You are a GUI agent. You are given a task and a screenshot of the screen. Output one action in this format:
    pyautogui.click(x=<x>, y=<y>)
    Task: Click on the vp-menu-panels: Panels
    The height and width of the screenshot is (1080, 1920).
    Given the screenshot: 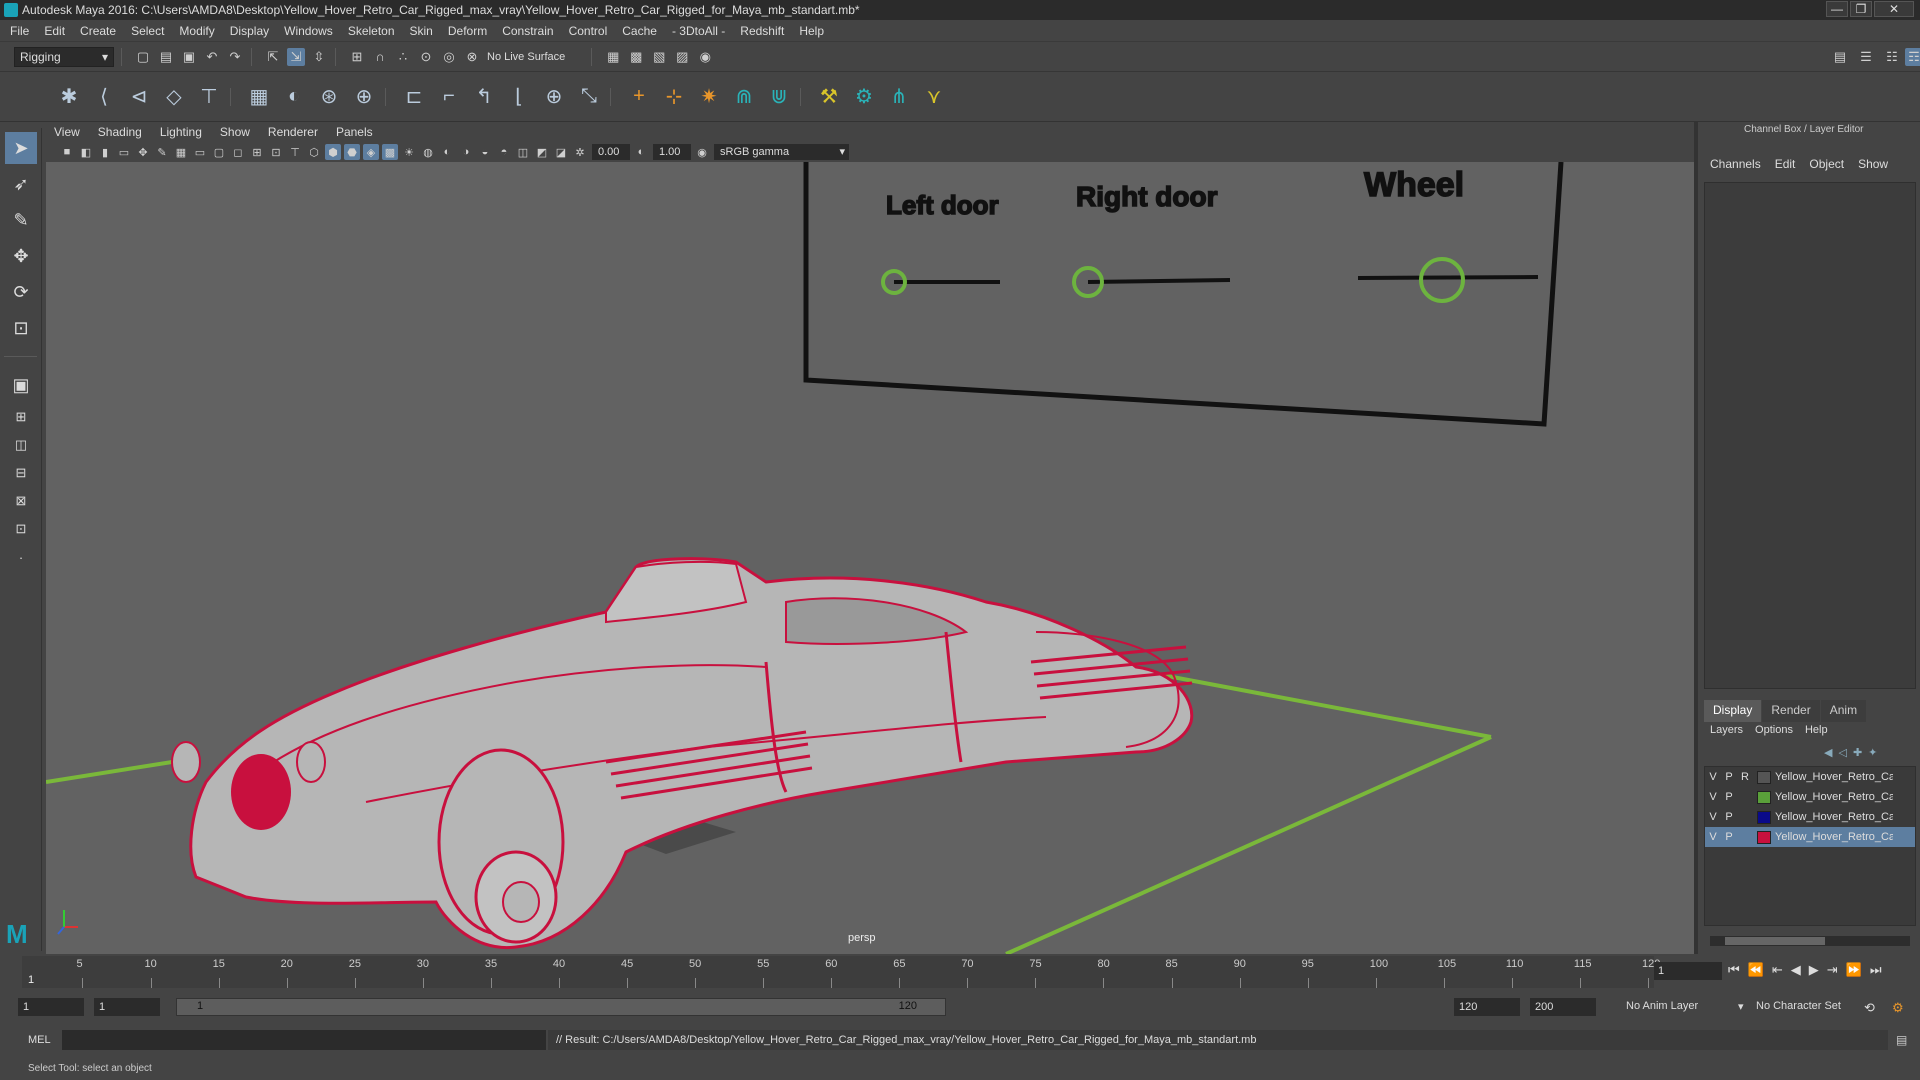 What is the action you would take?
    pyautogui.click(x=354, y=132)
    